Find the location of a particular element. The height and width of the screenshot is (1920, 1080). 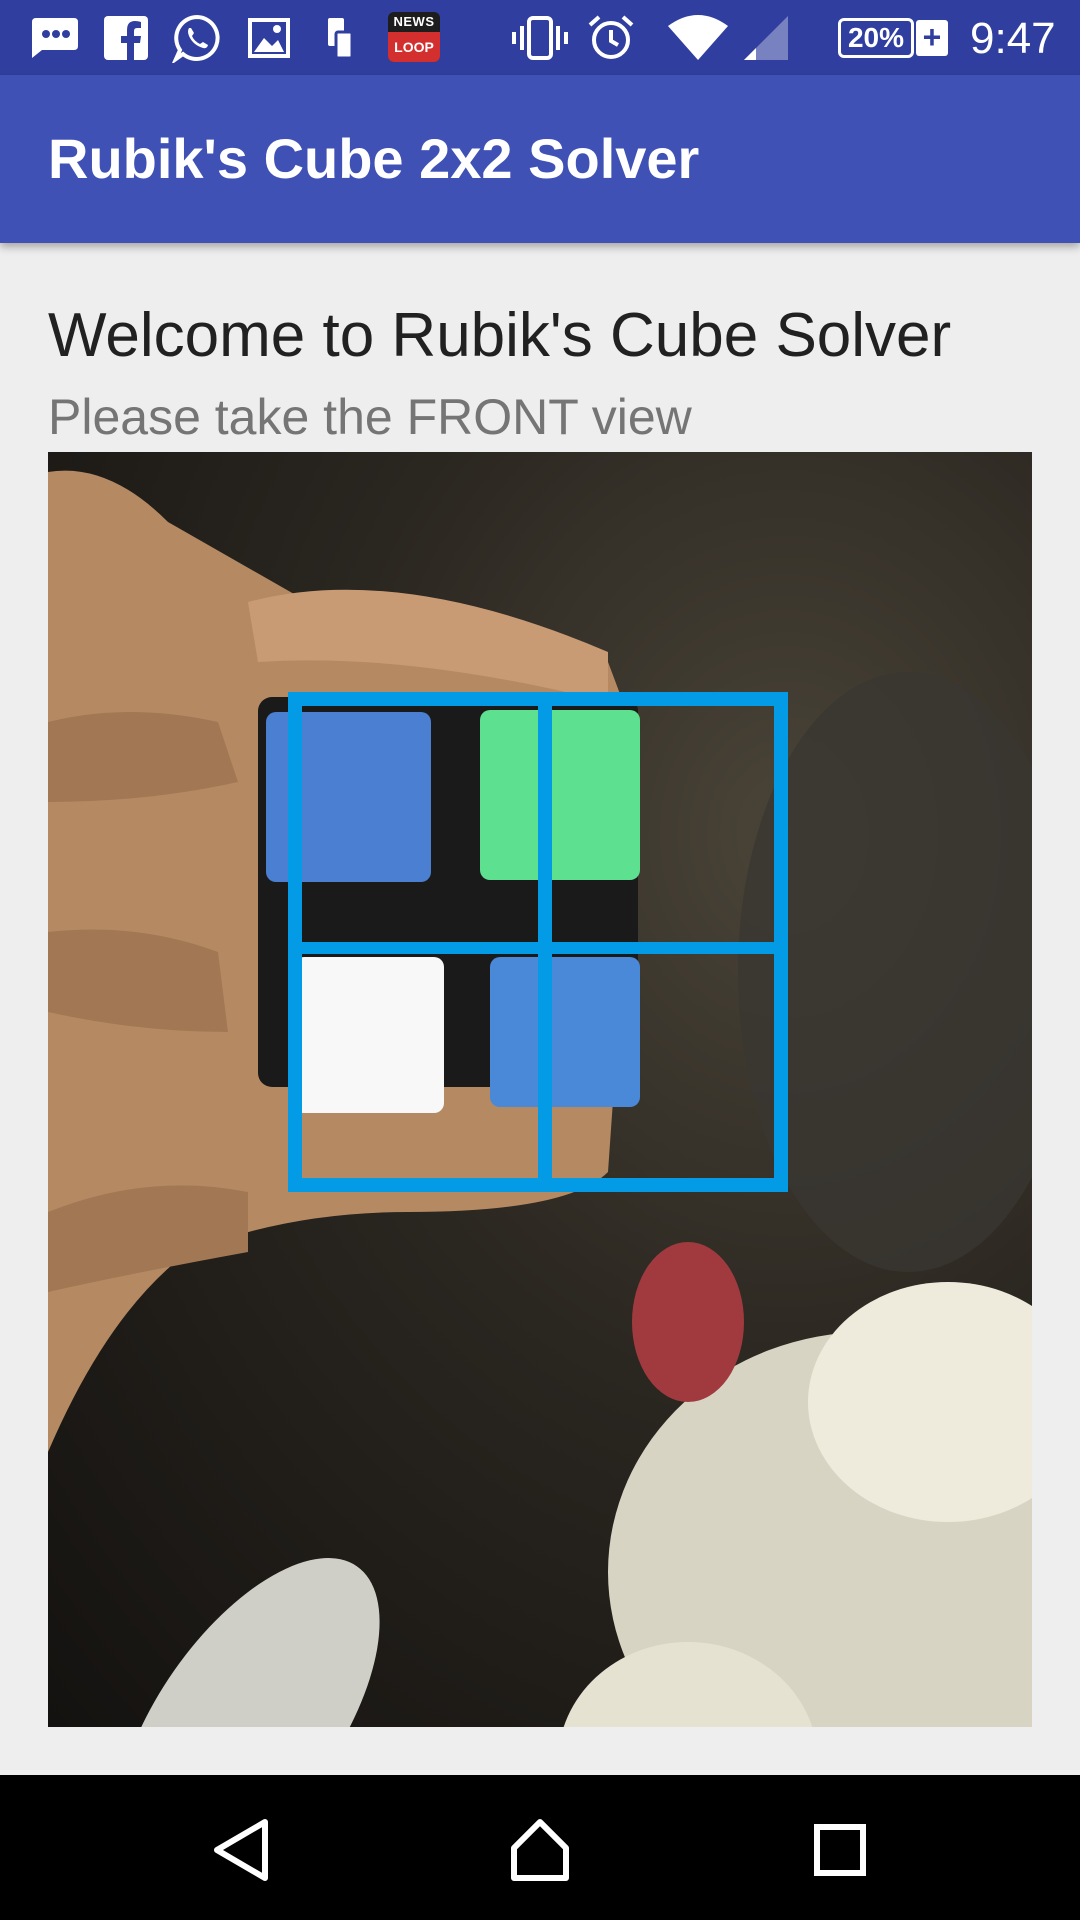

messages-icon is located at coordinates (53, 38).